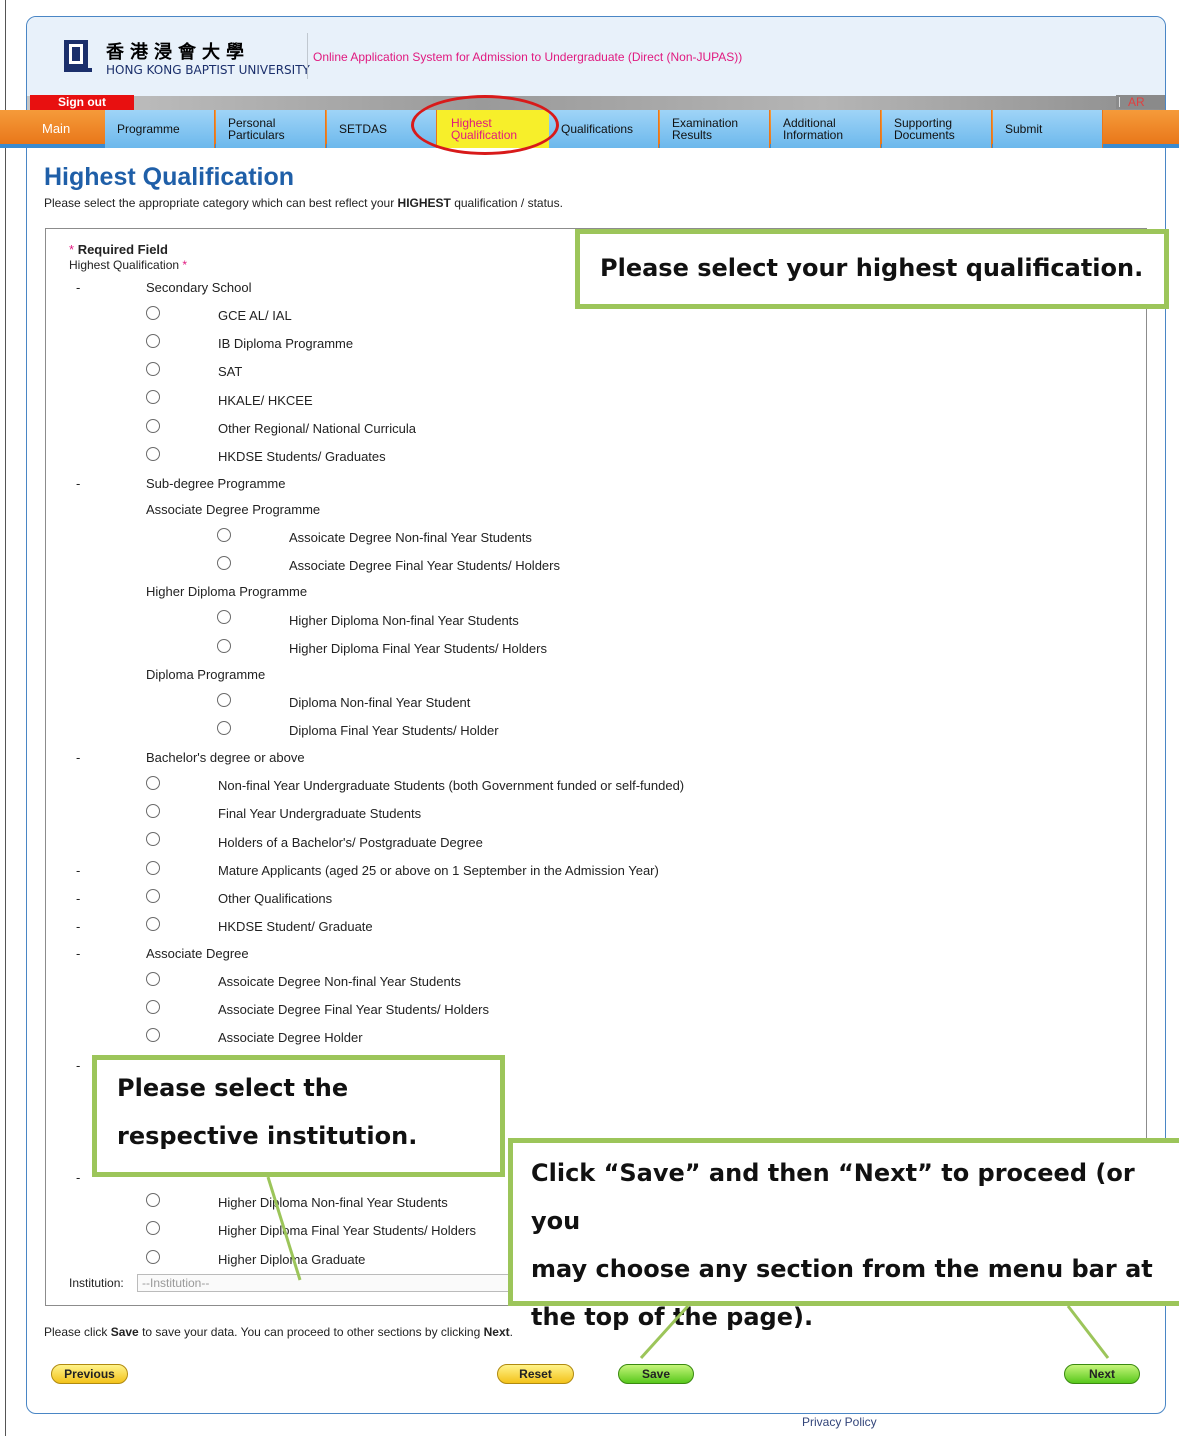 Image resolution: width=1179 pixels, height=1436 pixels. What do you see at coordinates (506, 203) in the screenshot?
I see `subtitle-text: qualification / status.` at bounding box center [506, 203].